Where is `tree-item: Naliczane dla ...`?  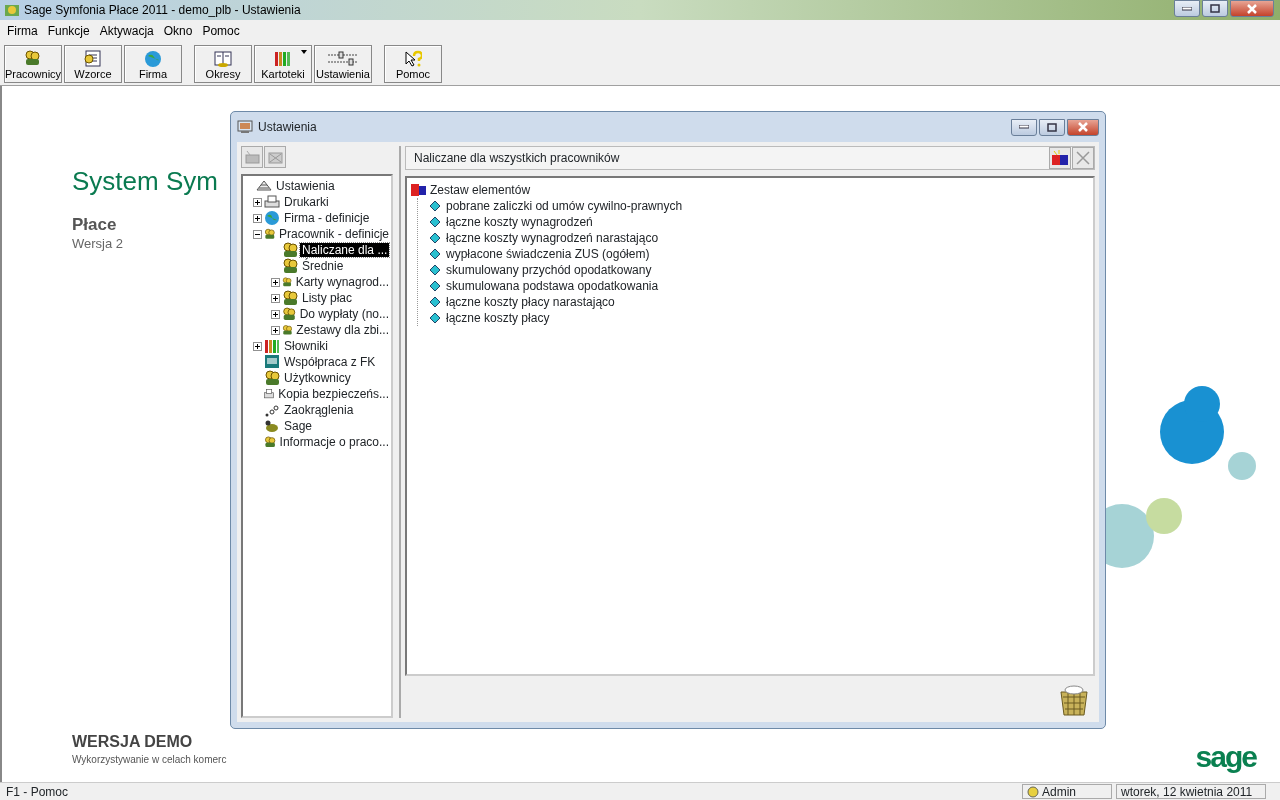 tree-item: Naliczane dla ... is located at coordinates (345, 250).